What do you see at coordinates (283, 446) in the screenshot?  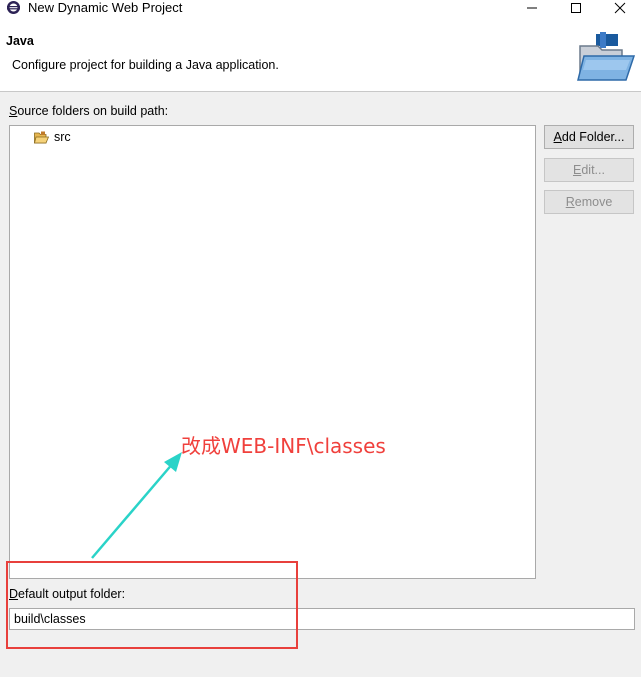 I see `annotation-text: 改成WEB-INF\classes` at bounding box center [283, 446].